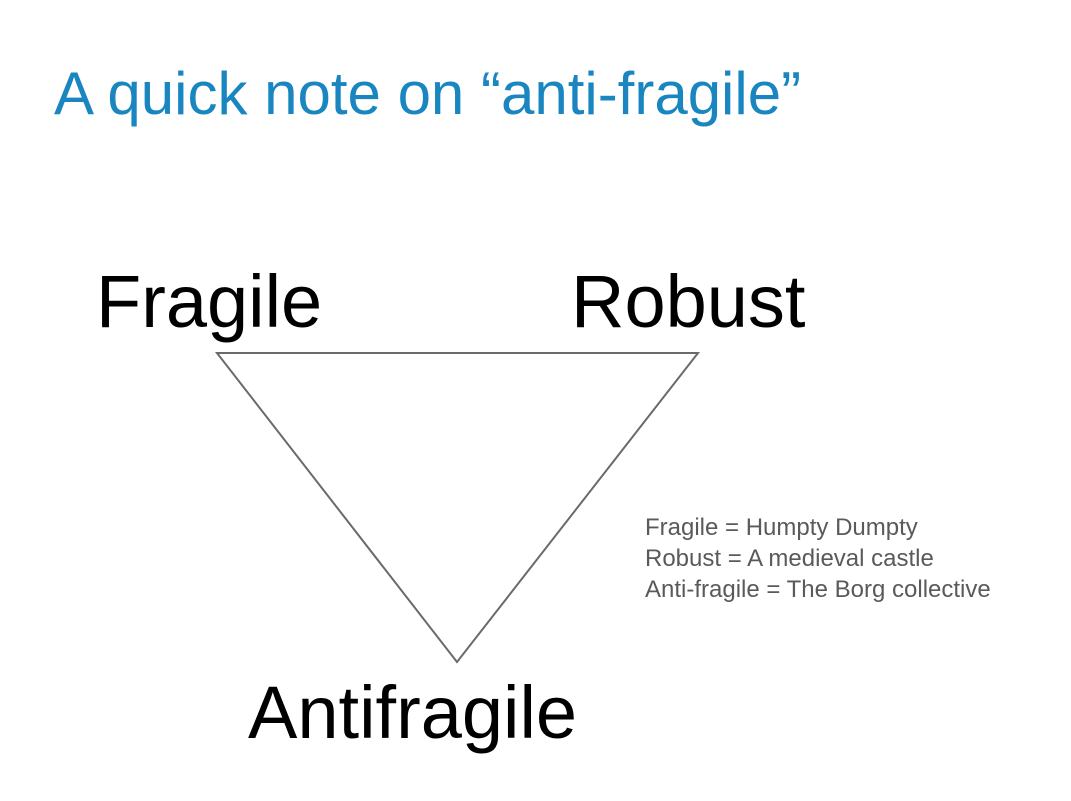  I want to click on label-antifragile: Antifragile, so click(413, 712).